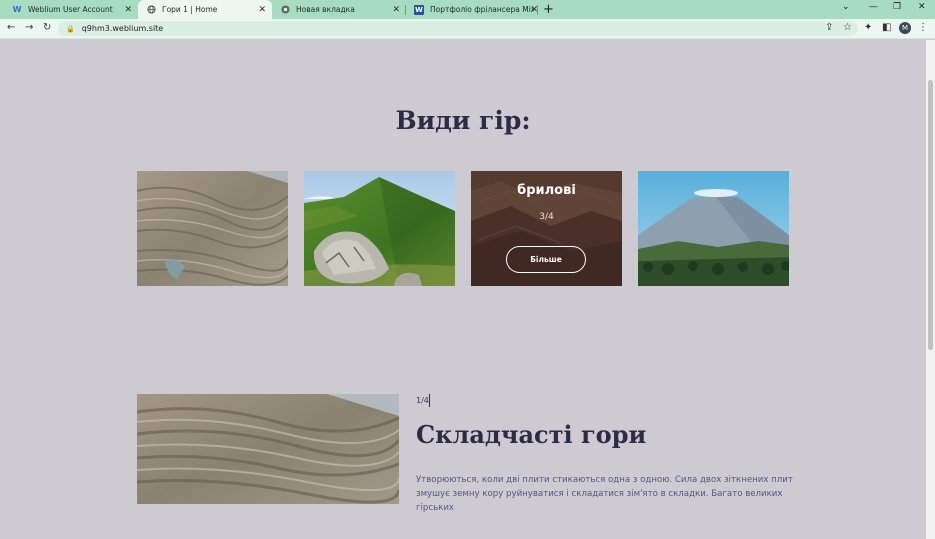 This screenshot has width=935, height=539. Describe the element at coordinates (548, 9) in the screenshot. I see `new-tab-icon: +` at that location.